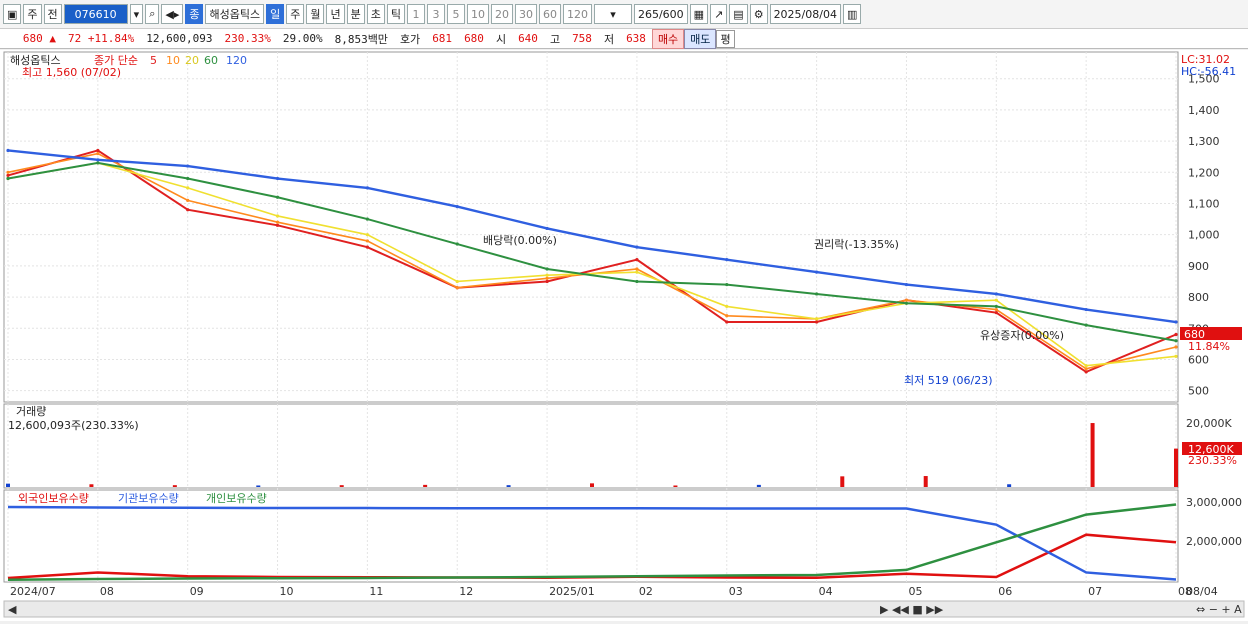 This screenshot has height=624, width=1248. What do you see at coordinates (636, 38) in the screenshot?
I see `low-price: 638` at bounding box center [636, 38].